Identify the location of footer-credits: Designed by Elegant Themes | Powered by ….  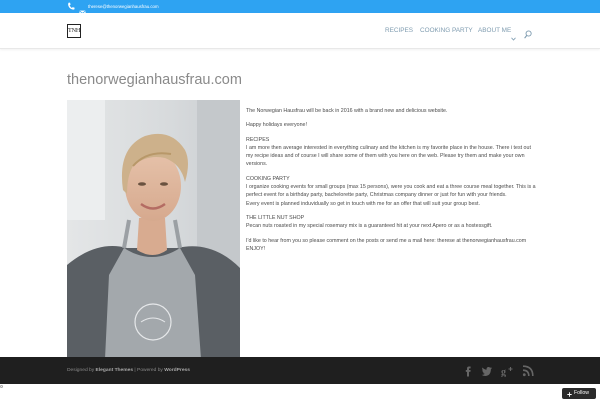
(128, 370).